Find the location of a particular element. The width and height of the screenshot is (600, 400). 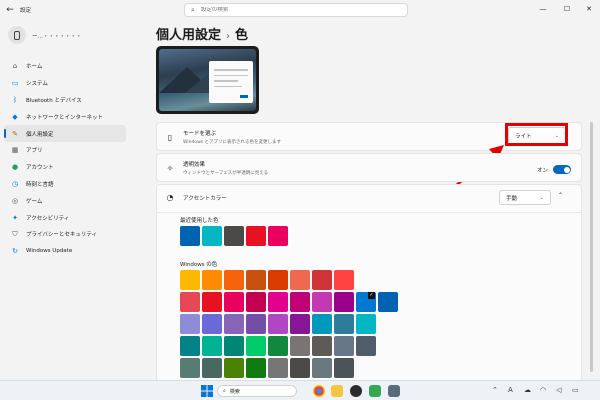

sidebar-item: ◷ 時刻と言語 is located at coordinates (65, 184).